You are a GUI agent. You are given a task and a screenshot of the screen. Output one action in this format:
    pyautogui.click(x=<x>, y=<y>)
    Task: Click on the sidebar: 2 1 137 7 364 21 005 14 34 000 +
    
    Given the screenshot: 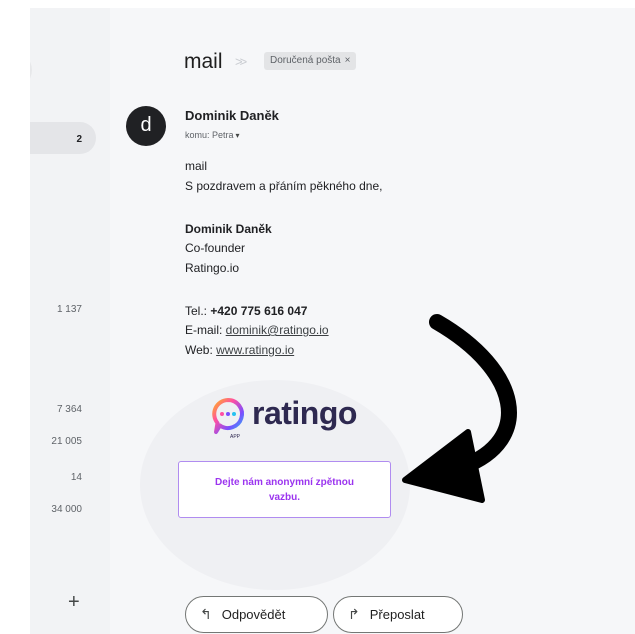 What is the action you would take?
    pyautogui.click(x=70, y=321)
    